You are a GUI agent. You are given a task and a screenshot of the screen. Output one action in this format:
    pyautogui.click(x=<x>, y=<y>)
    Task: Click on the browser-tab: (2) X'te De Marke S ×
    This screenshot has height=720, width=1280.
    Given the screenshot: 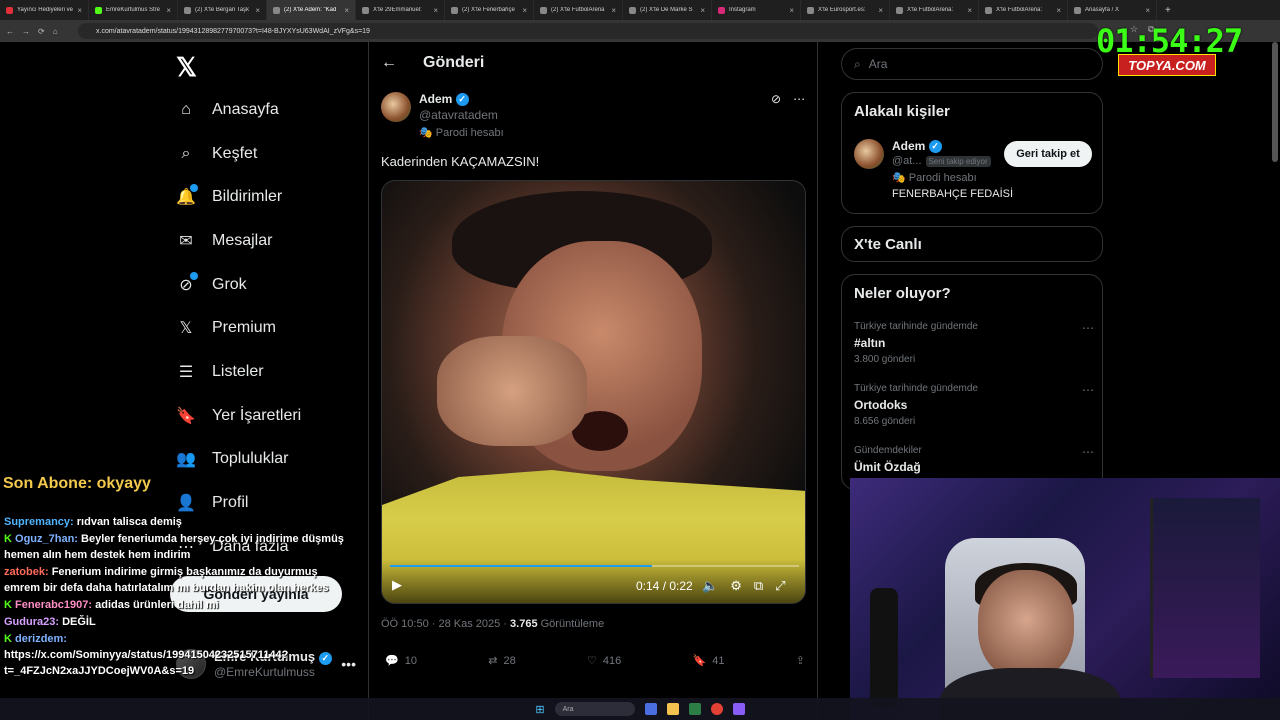 What is the action you would take?
    pyautogui.click(x=667, y=10)
    